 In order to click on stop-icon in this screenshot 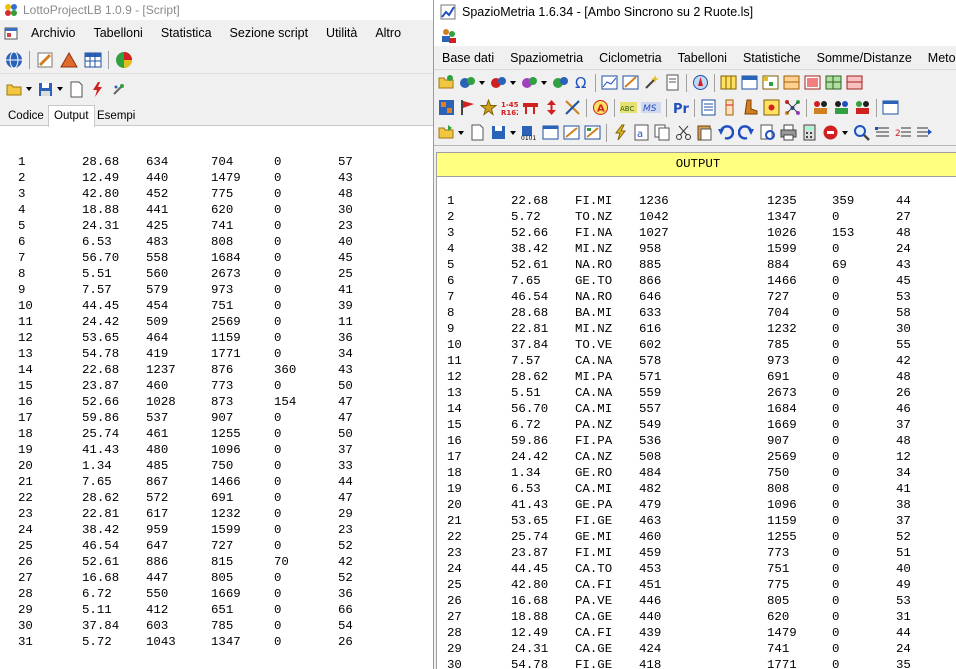, I will do `click(830, 132)`.